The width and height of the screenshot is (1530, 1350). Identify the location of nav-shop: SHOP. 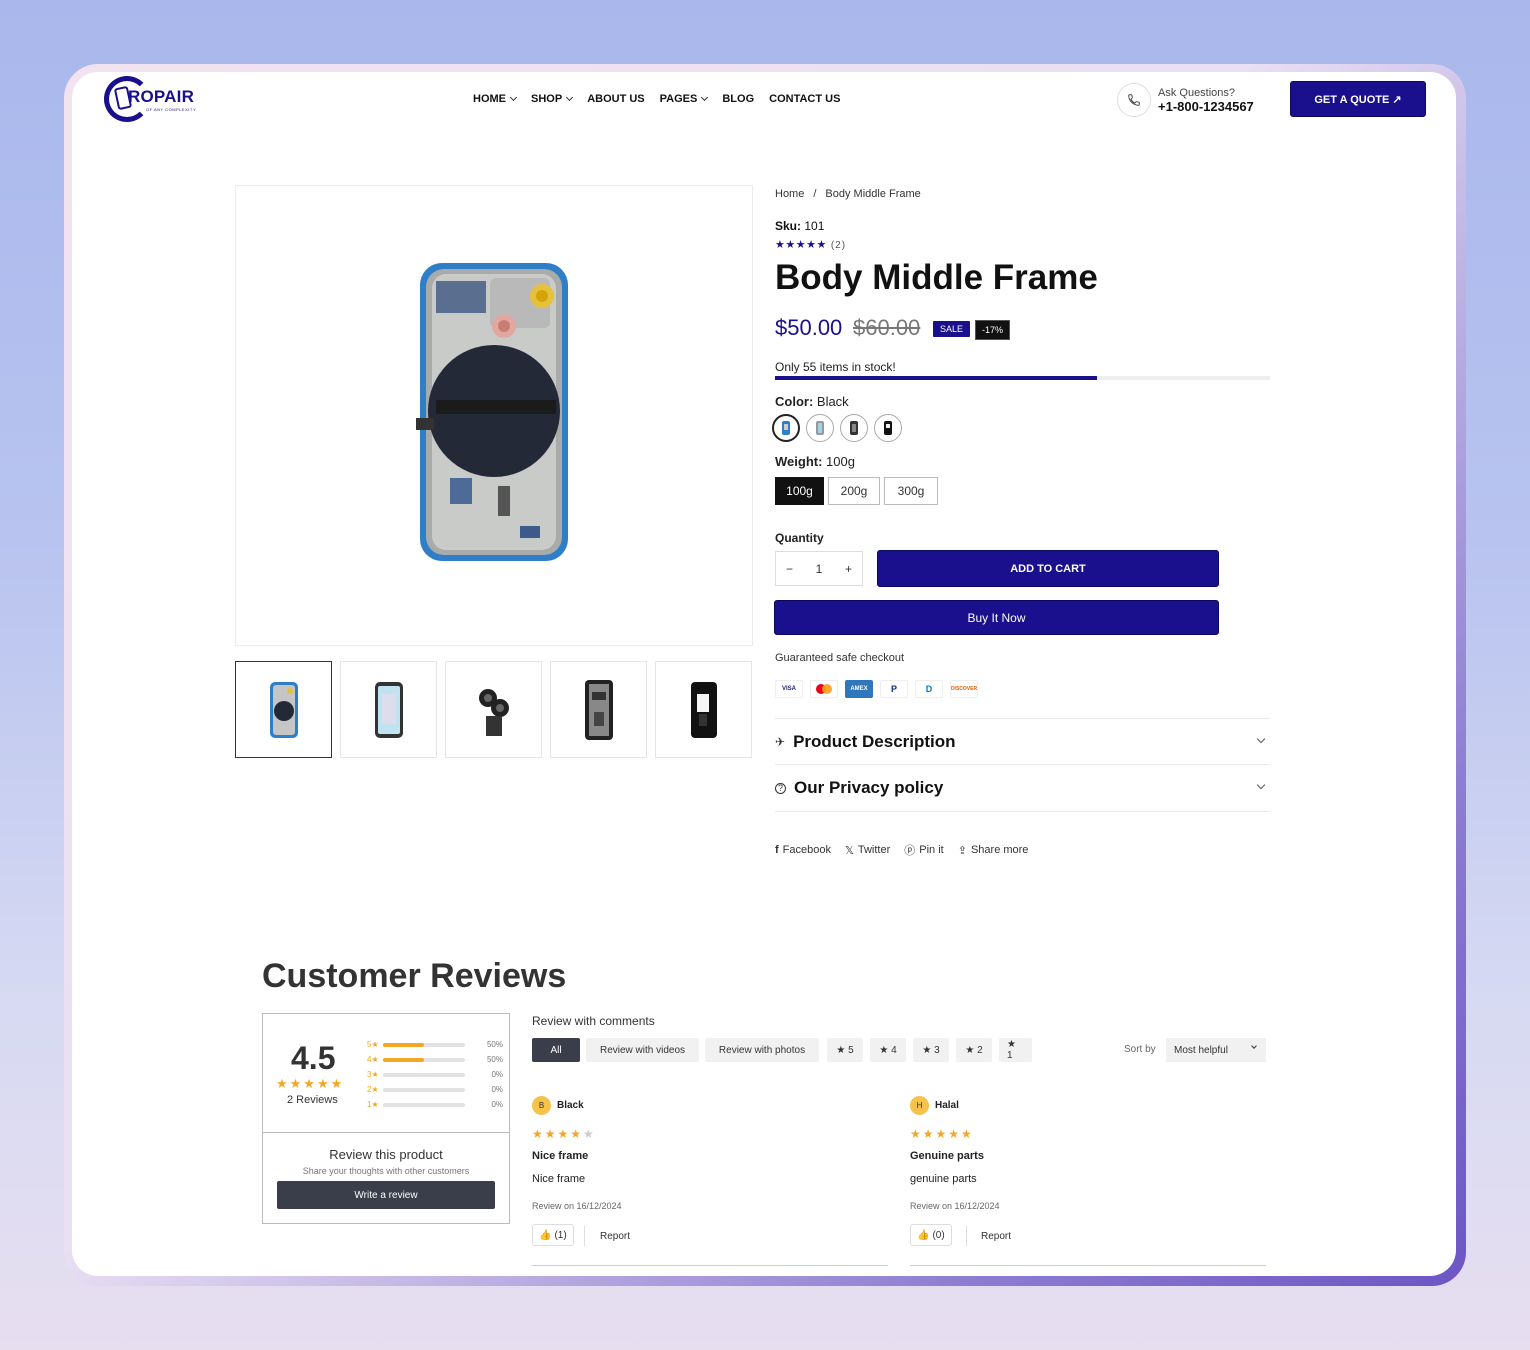
(552, 99).